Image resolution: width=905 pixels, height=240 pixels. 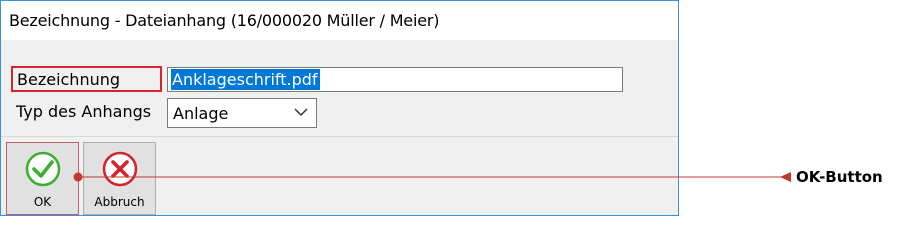 I want to click on callout-label: OK-Button, so click(x=839, y=177).